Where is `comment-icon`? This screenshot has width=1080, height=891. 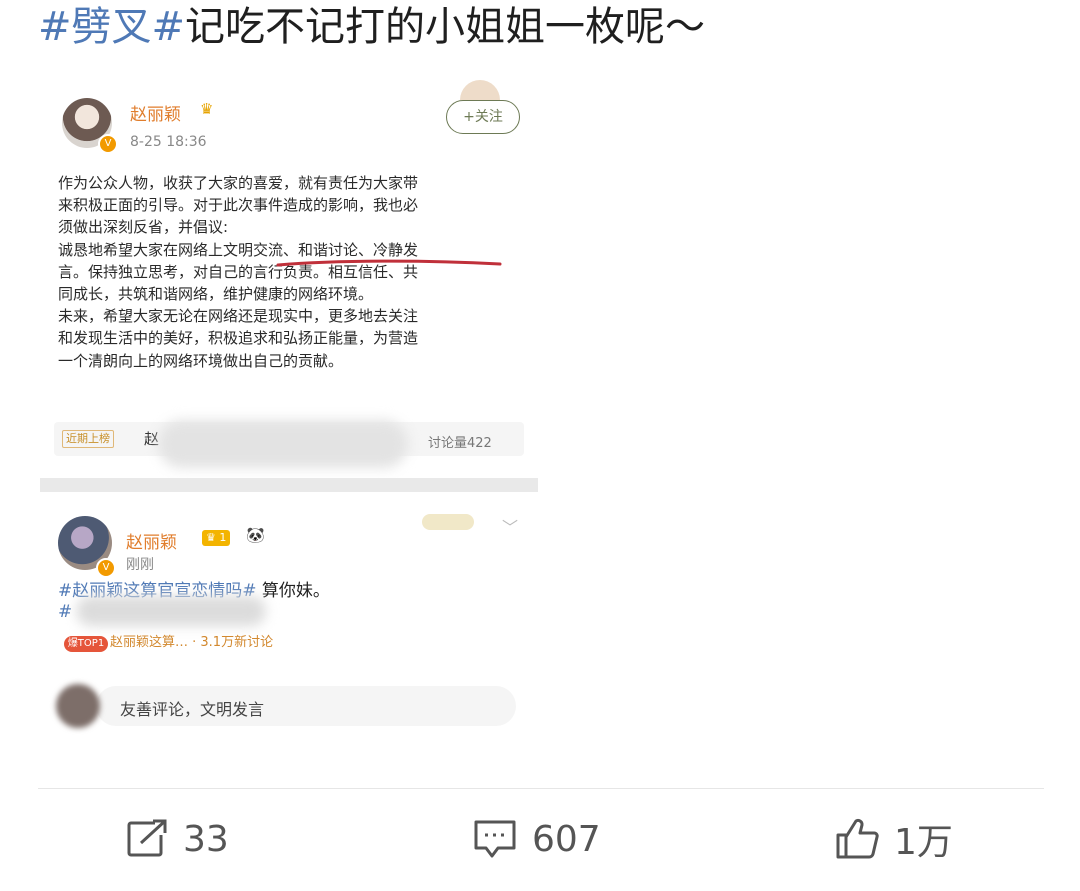 comment-icon is located at coordinates (495, 839).